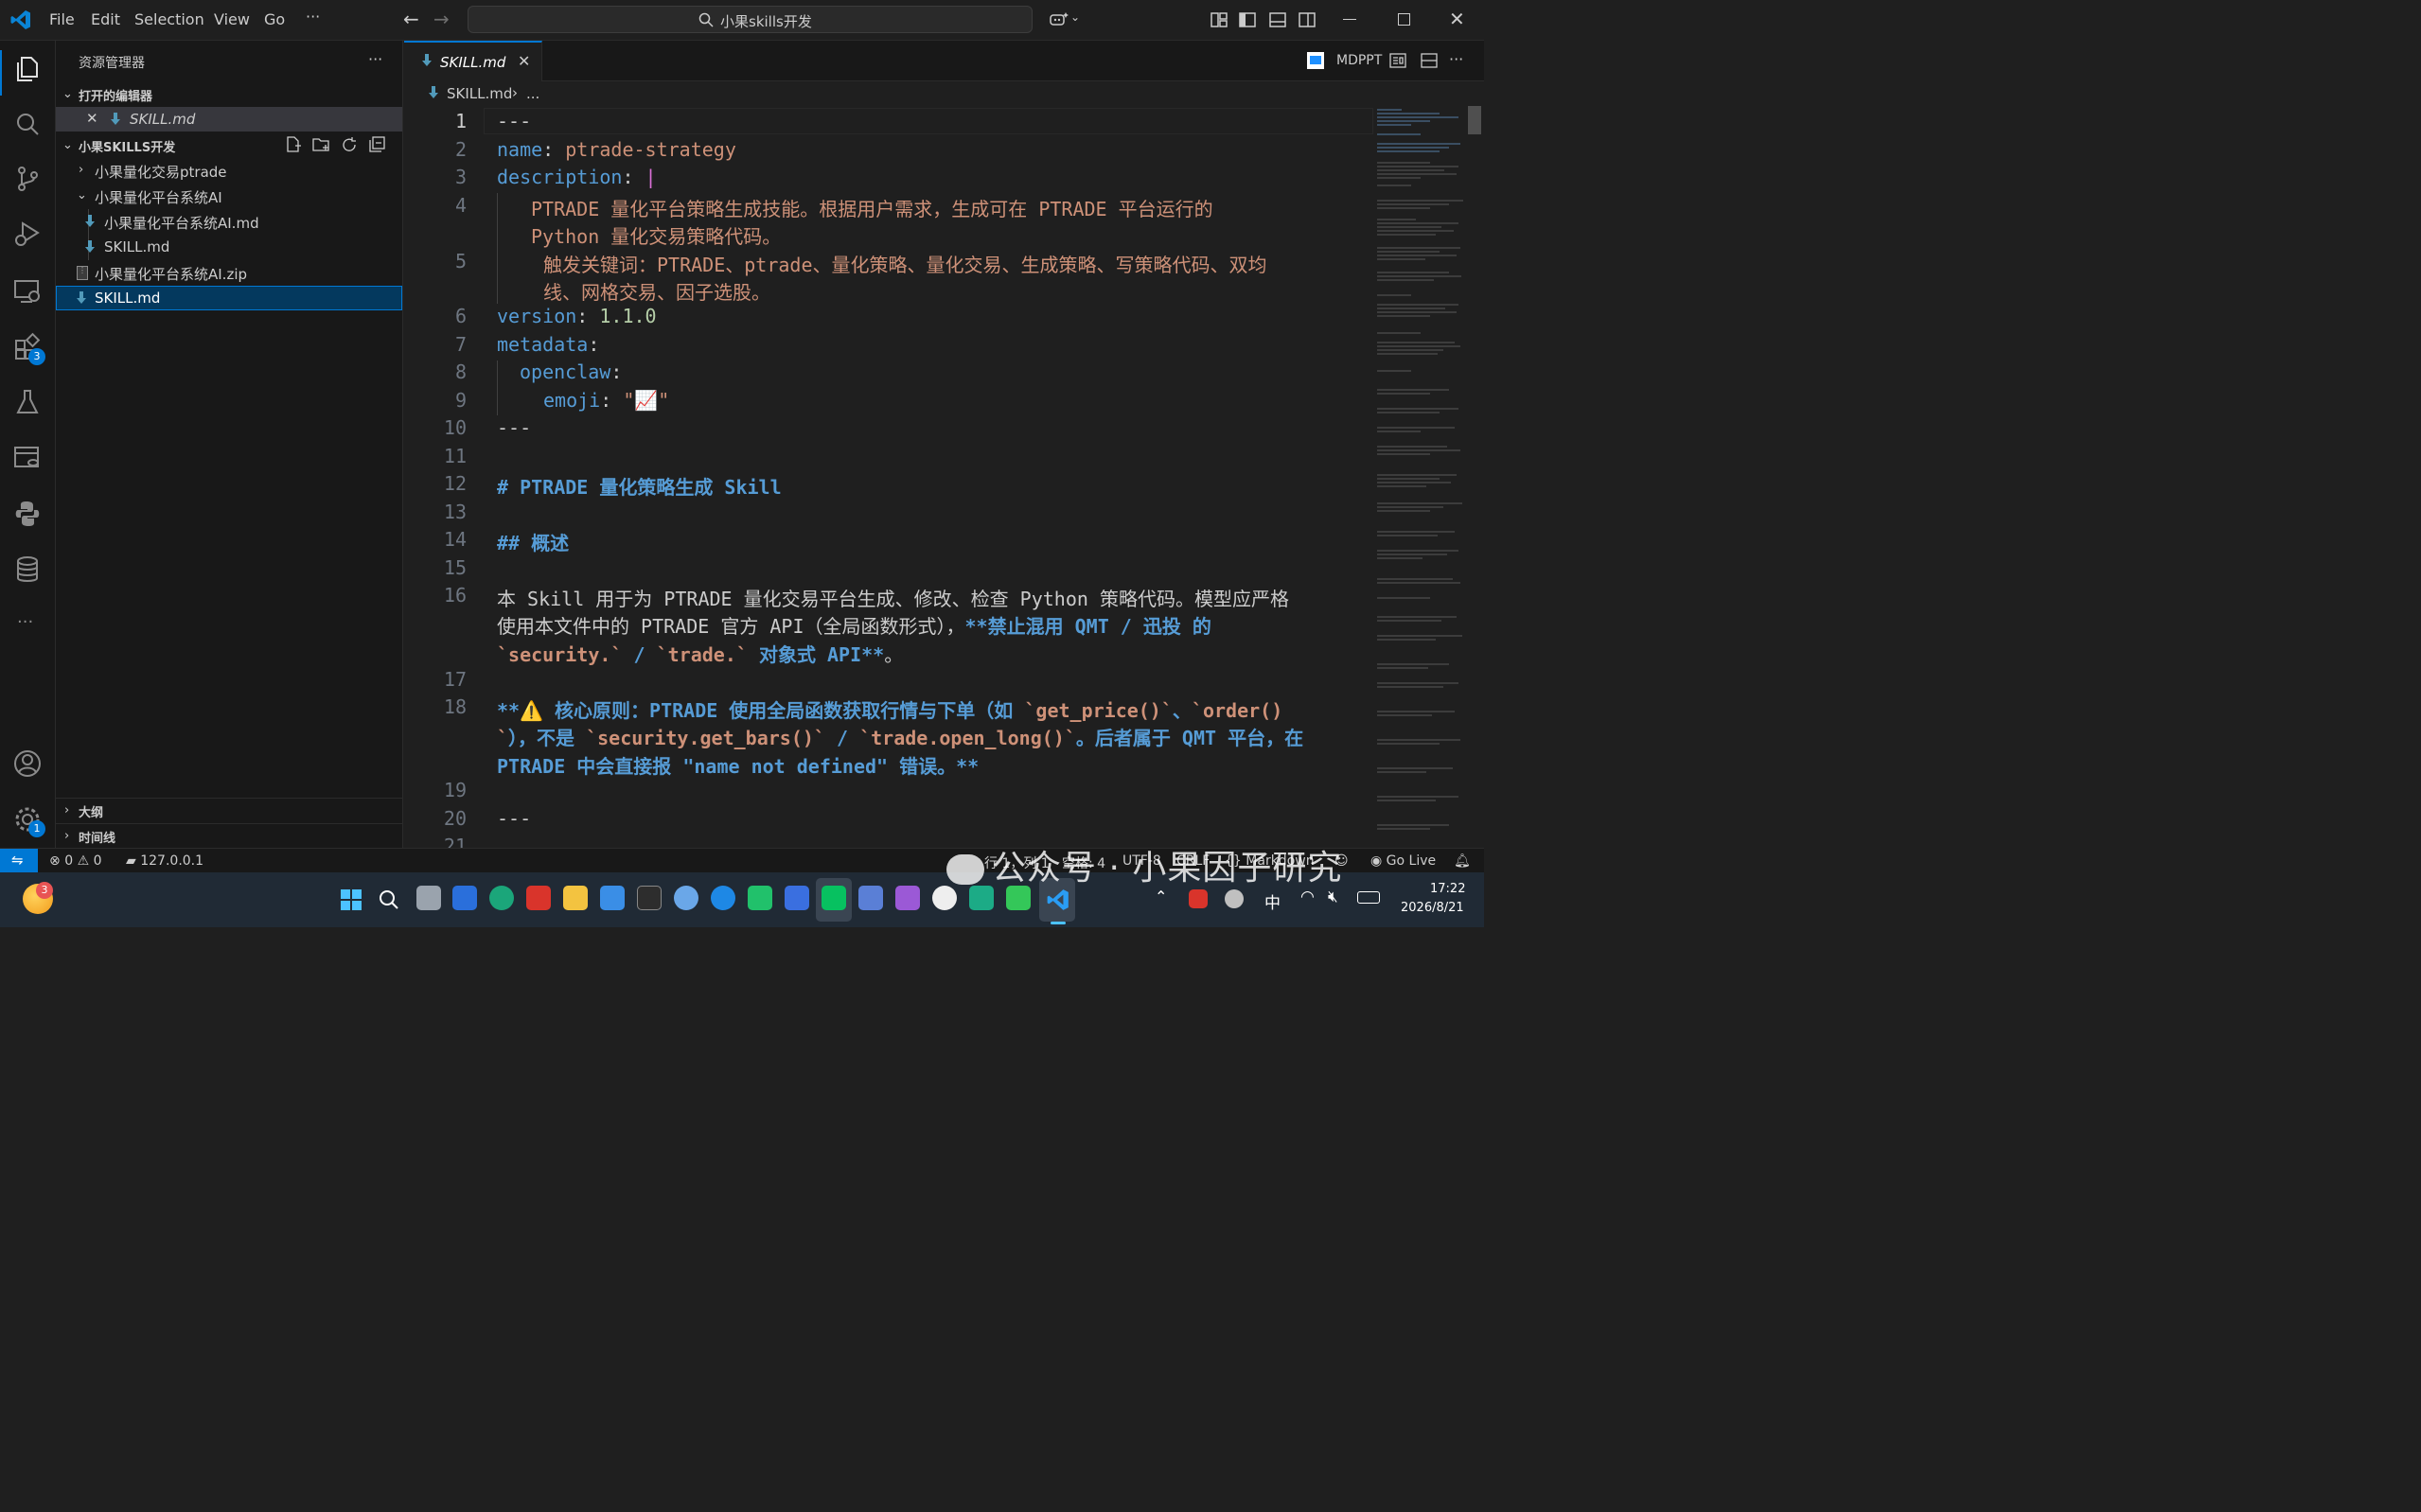  What do you see at coordinates (229, 247) in the screenshot?
I see `tree-item-file: SKILL.md` at bounding box center [229, 247].